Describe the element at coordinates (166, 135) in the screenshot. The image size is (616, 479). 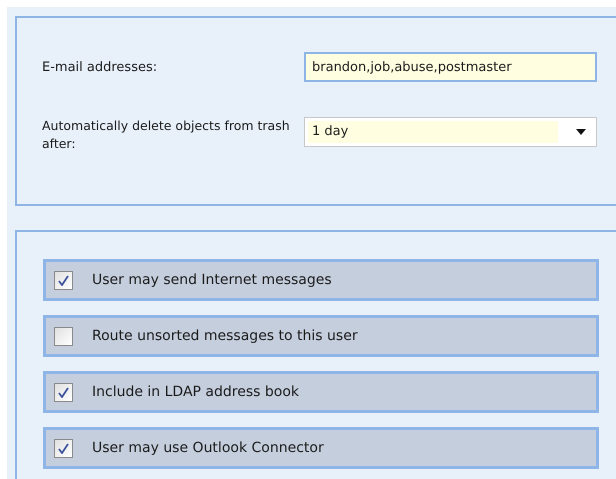
I see `trash-label: Automatically delete objects from trash after:` at that location.